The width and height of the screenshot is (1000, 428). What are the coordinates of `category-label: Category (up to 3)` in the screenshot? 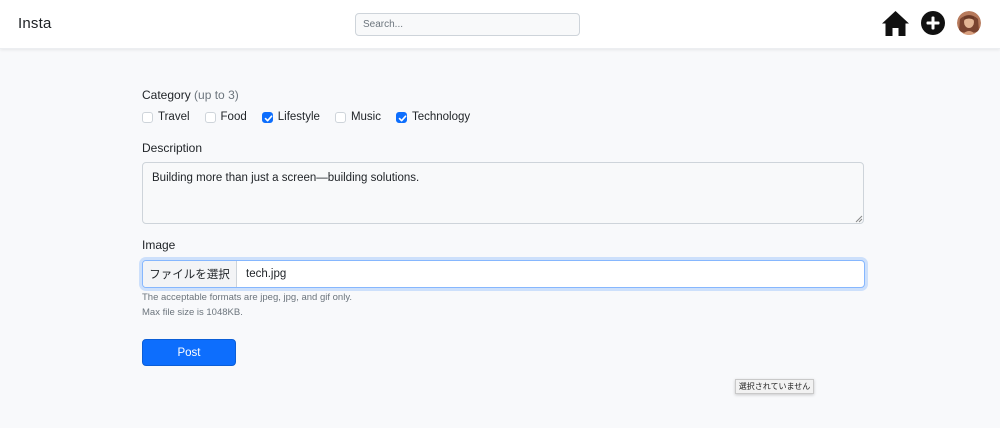 It's located at (190, 95).